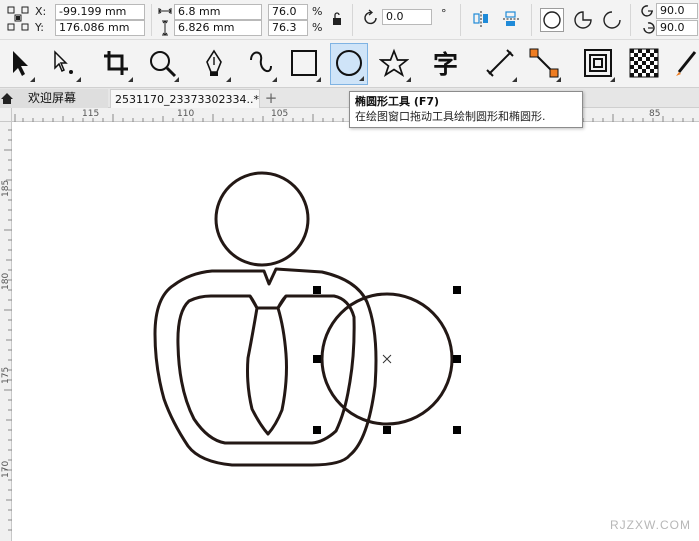 This screenshot has width=699, height=541. Describe the element at coordinates (7, 98) in the screenshot. I see `home-icon` at that location.